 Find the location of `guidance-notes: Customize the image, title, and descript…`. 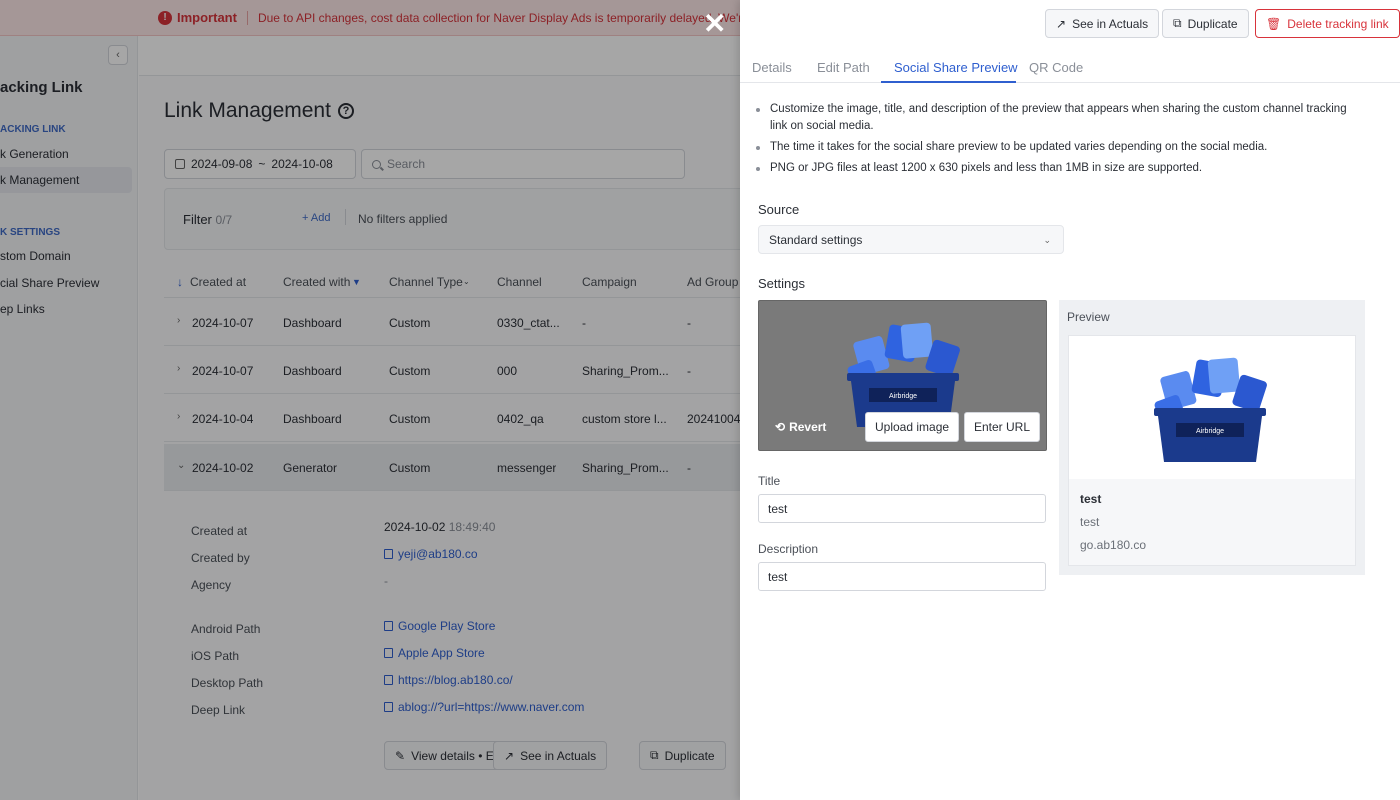

guidance-notes: Customize the image, title, and descript… is located at coordinates (1054, 141).